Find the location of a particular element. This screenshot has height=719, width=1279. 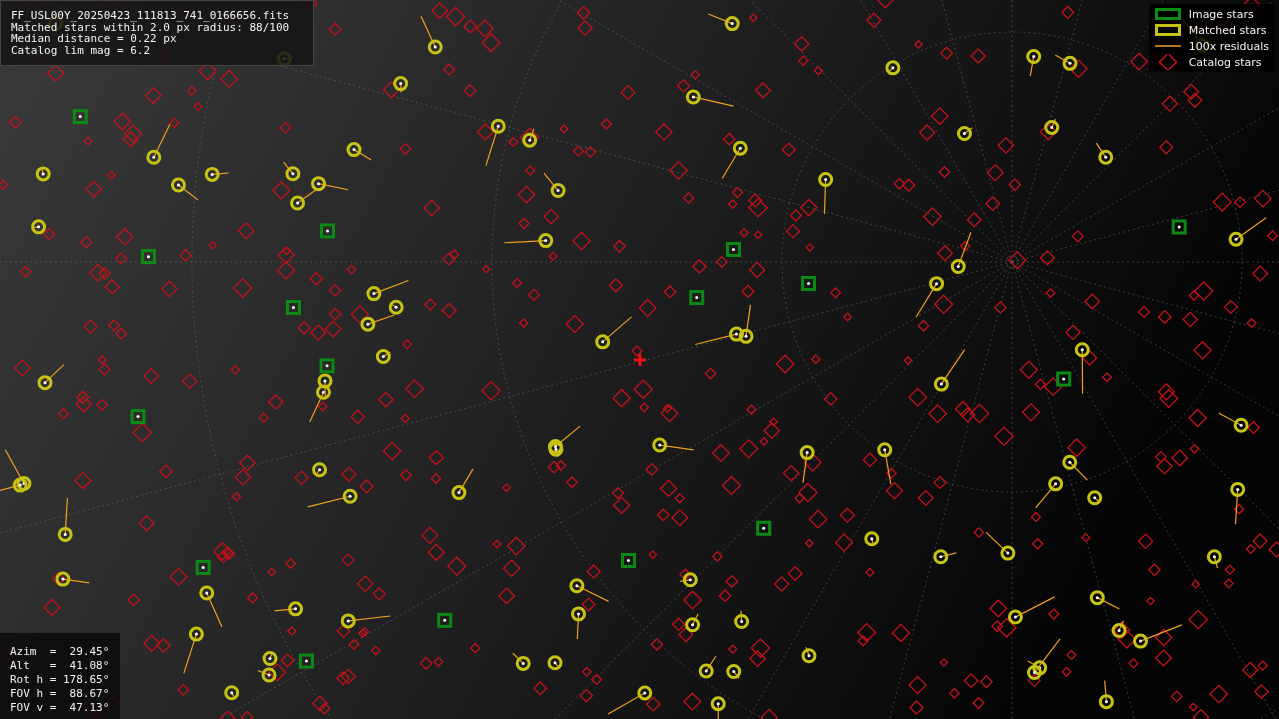

pointing-text: Alt = 41.08° is located at coordinates (60, 666).